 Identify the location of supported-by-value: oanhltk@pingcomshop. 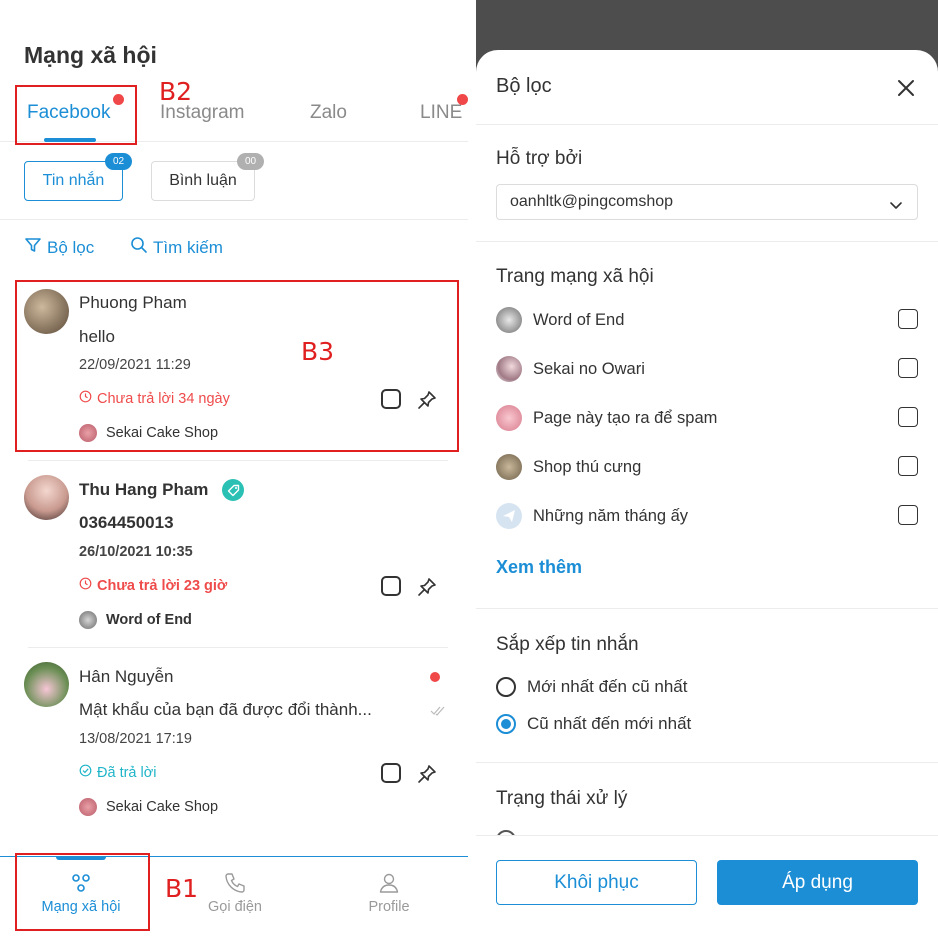
(592, 201).